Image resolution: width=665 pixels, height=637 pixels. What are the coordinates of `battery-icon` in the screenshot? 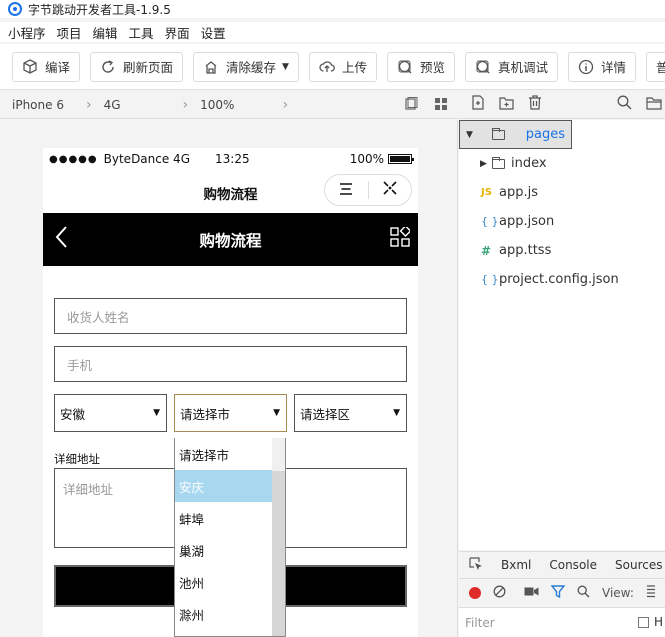 It's located at (401, 159).